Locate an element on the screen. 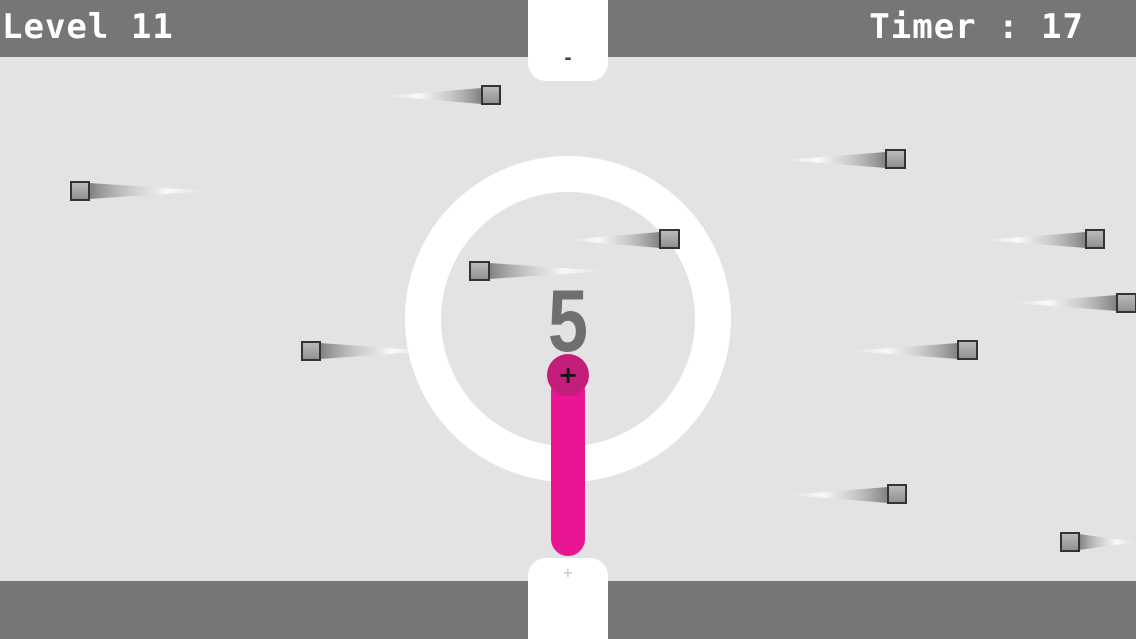  snake-body is located at coordinates (568, 465).